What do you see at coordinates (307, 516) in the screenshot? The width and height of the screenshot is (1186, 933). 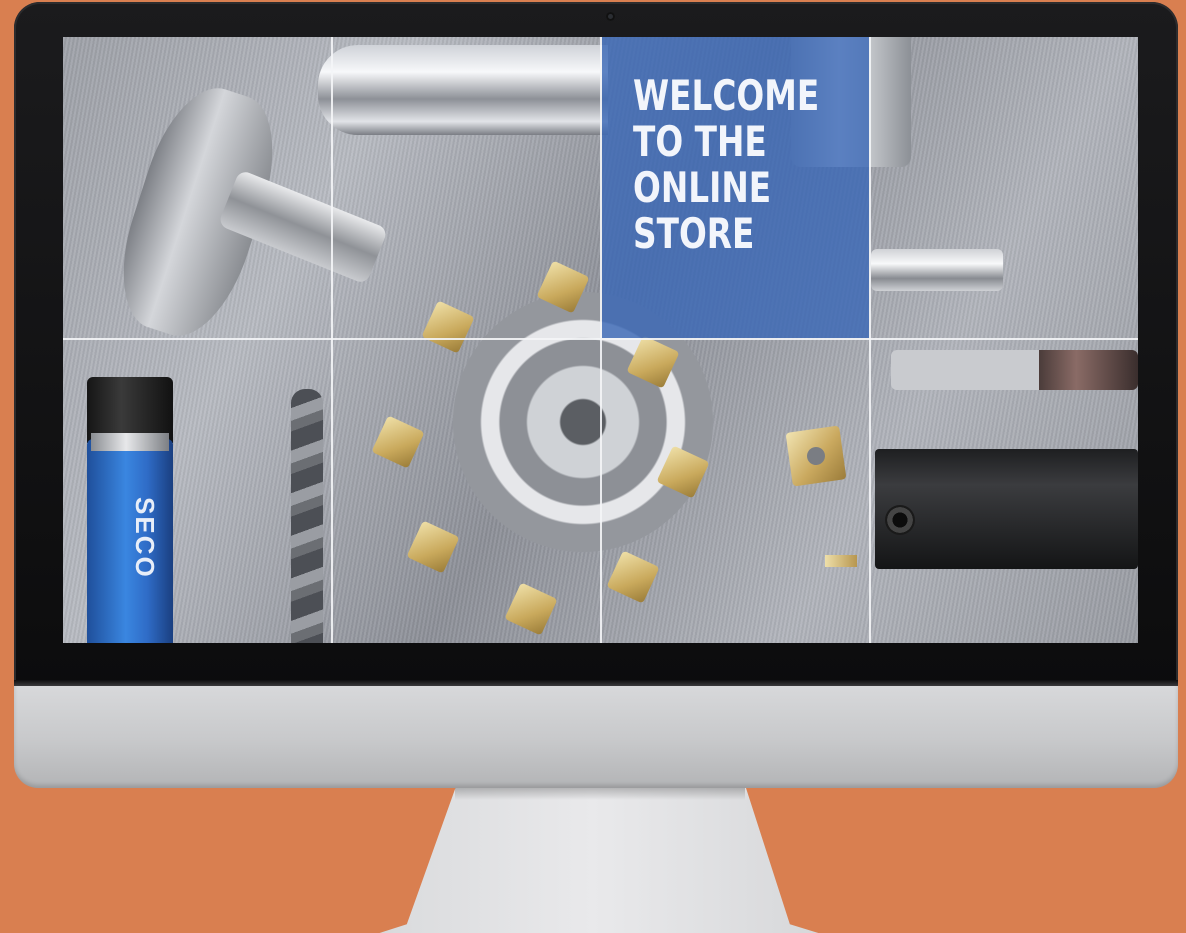 I see `twist-drill-image` at bounding box center [307, 516].